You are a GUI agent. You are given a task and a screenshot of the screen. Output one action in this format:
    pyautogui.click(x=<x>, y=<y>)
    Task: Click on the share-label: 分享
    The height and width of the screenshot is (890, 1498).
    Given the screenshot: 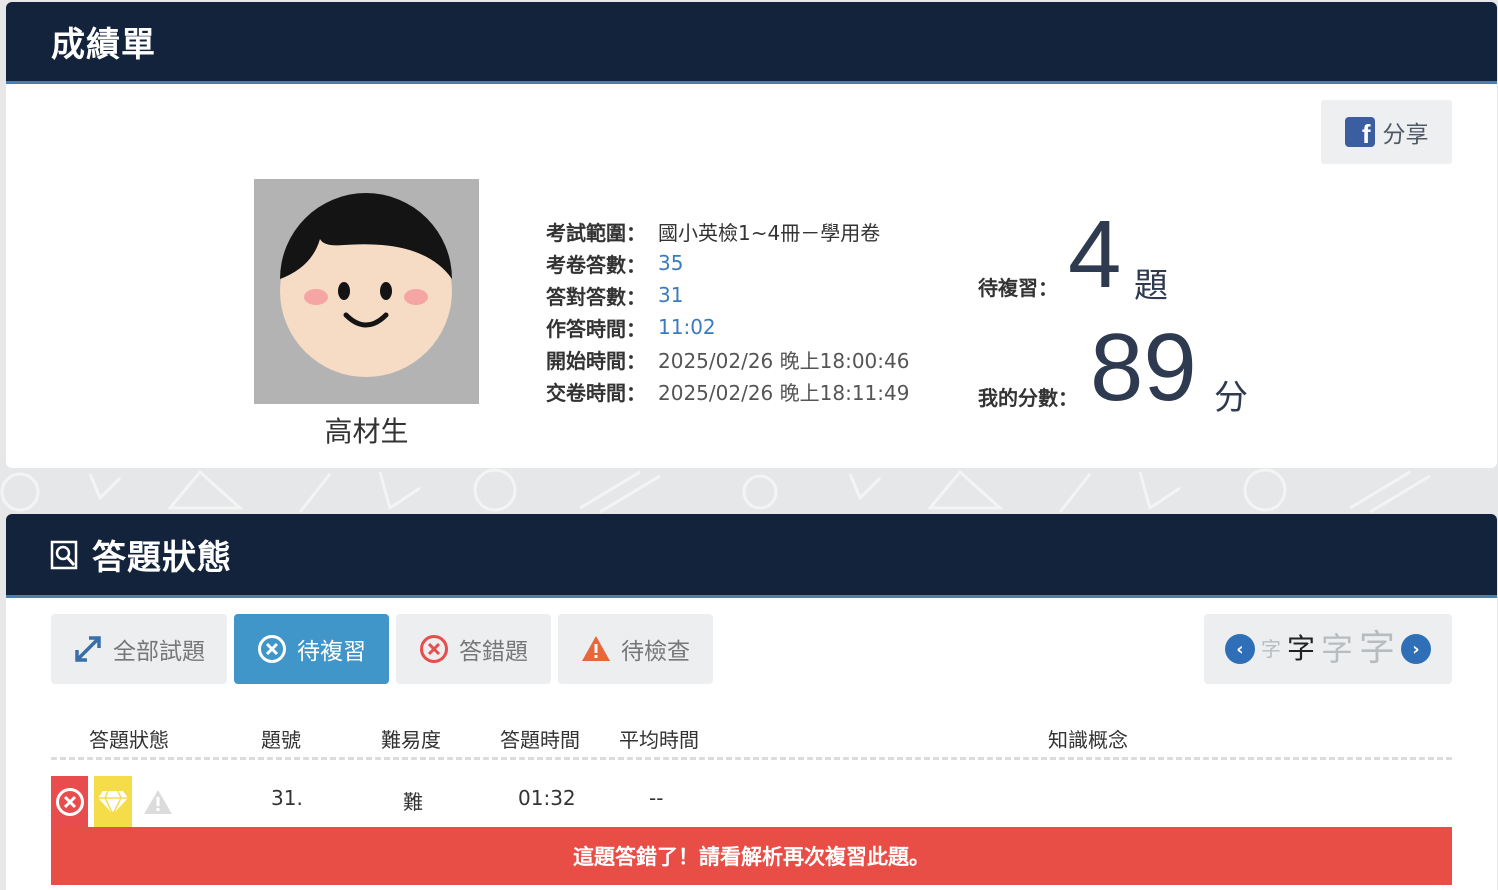 What is the action you would take?
    pyautogui.click(x=1405, y=135)
    